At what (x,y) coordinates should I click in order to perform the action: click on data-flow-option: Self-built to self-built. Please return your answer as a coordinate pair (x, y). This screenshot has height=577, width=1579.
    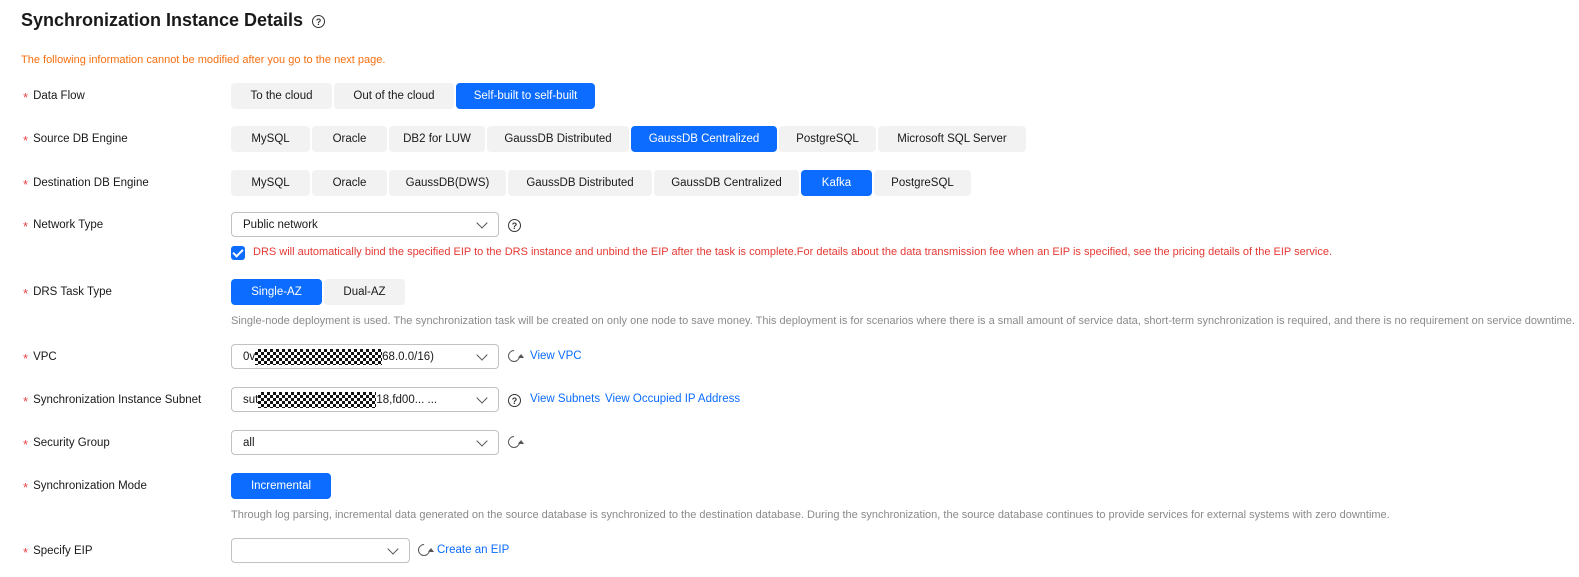
    Looking at the image, I should click on (525, 96).